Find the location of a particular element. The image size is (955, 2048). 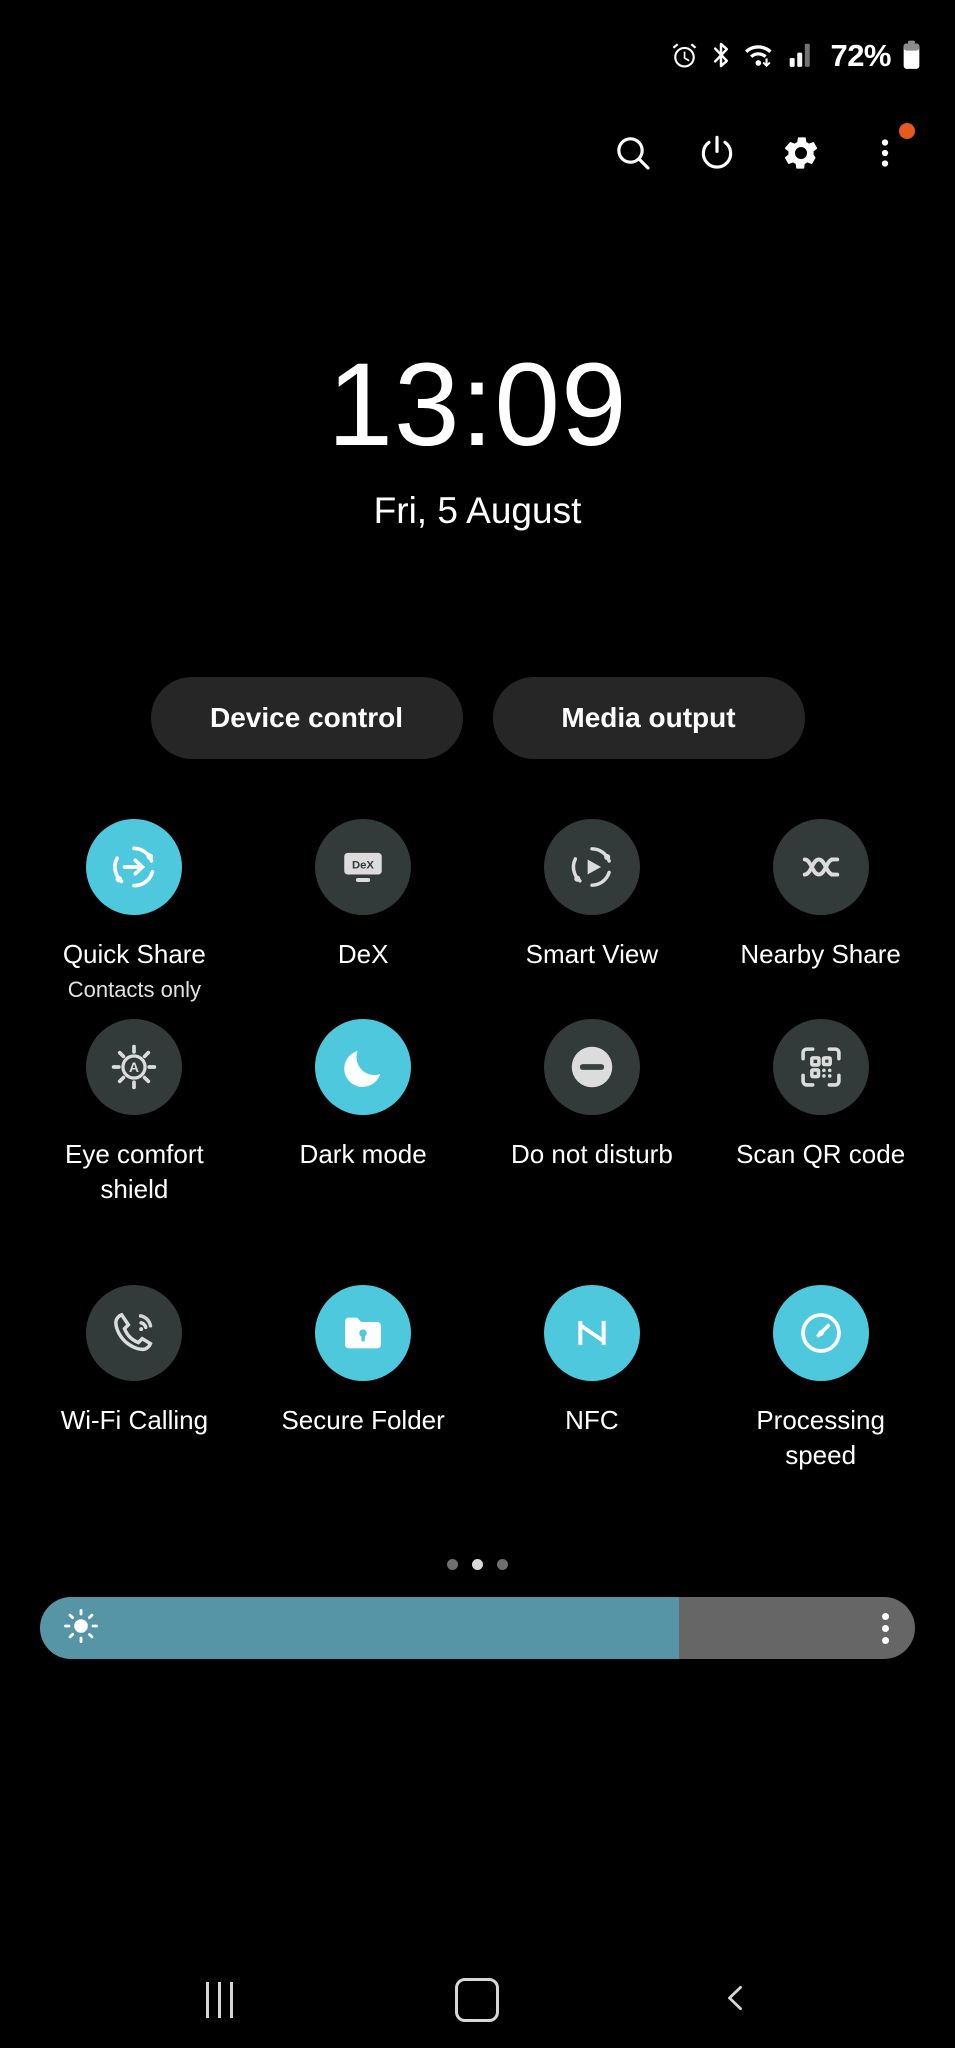

svg-text: DeX is located at coordinates (363, 865).